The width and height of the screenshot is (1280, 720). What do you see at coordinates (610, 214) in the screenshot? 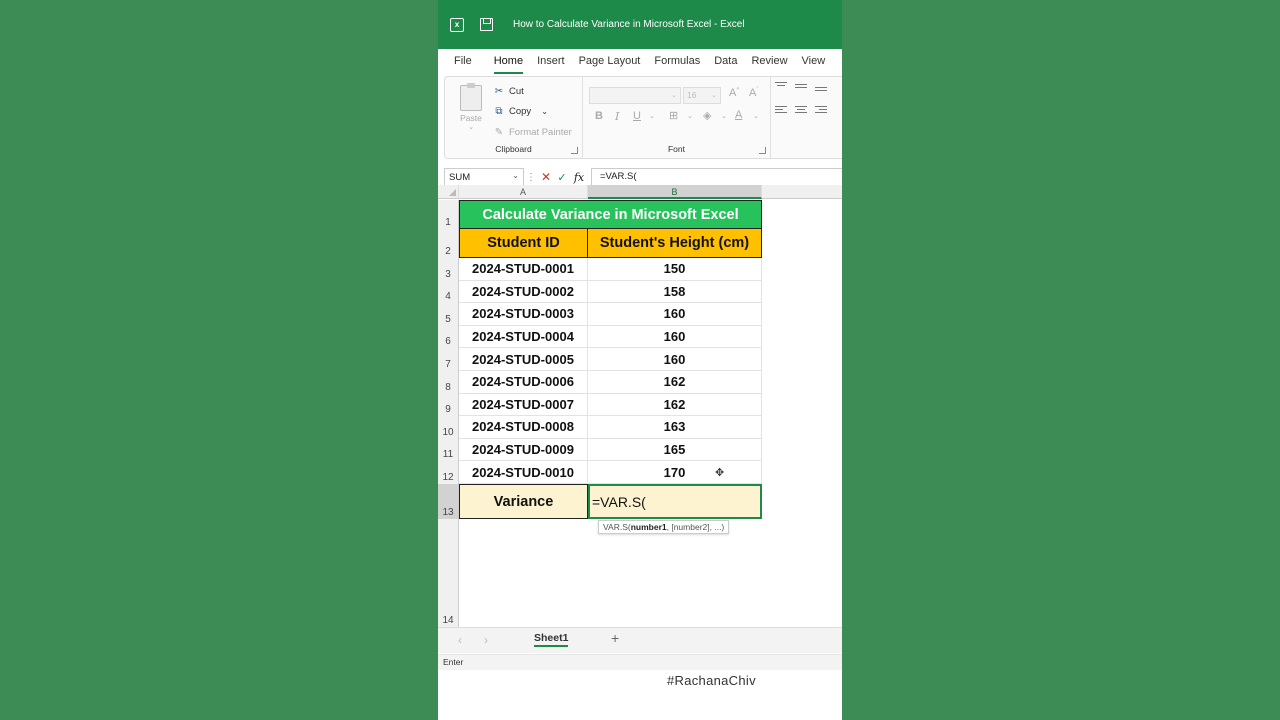
I see `sheet-title-cell: Calculate Variance in Microsoft Excel` at bounding box center [610, 214].